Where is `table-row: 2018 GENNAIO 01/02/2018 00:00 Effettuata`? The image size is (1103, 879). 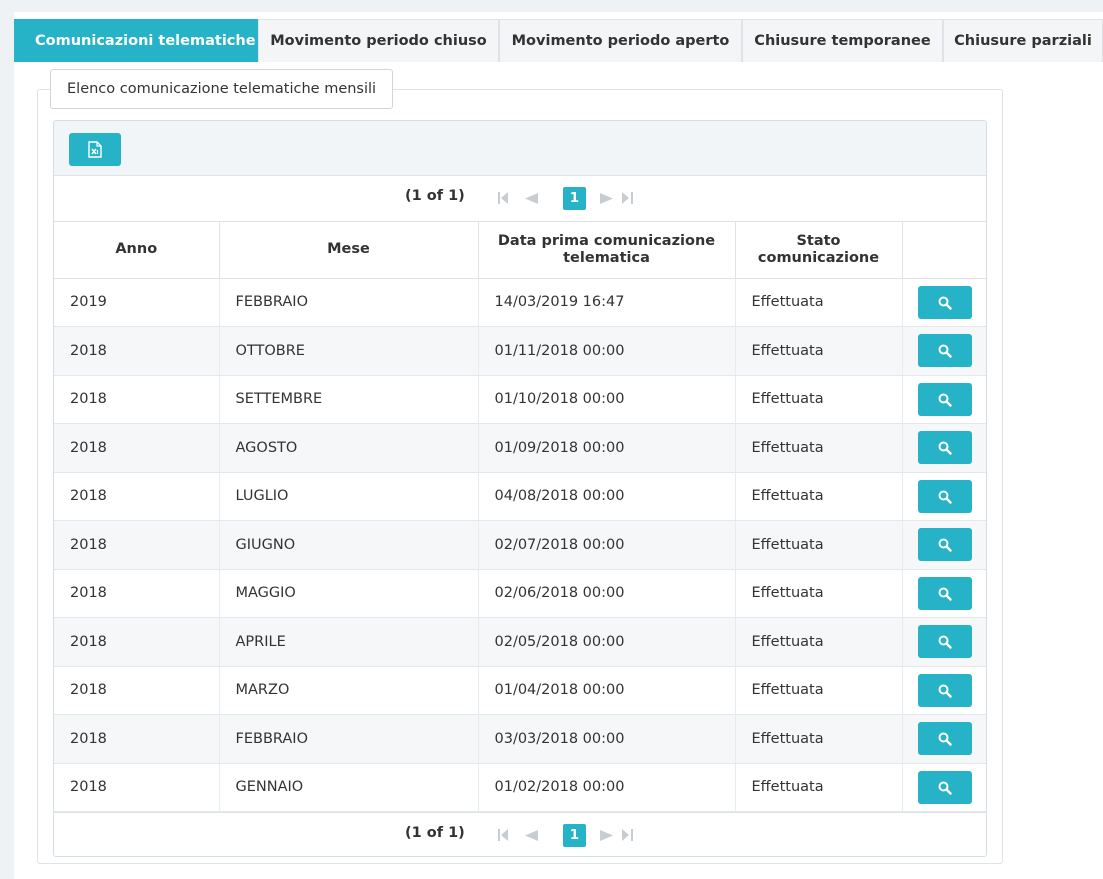
table-row: 2018 GENNAIO 01/02/2018 00:00 Effettuata is located at coordinates (520, 787).